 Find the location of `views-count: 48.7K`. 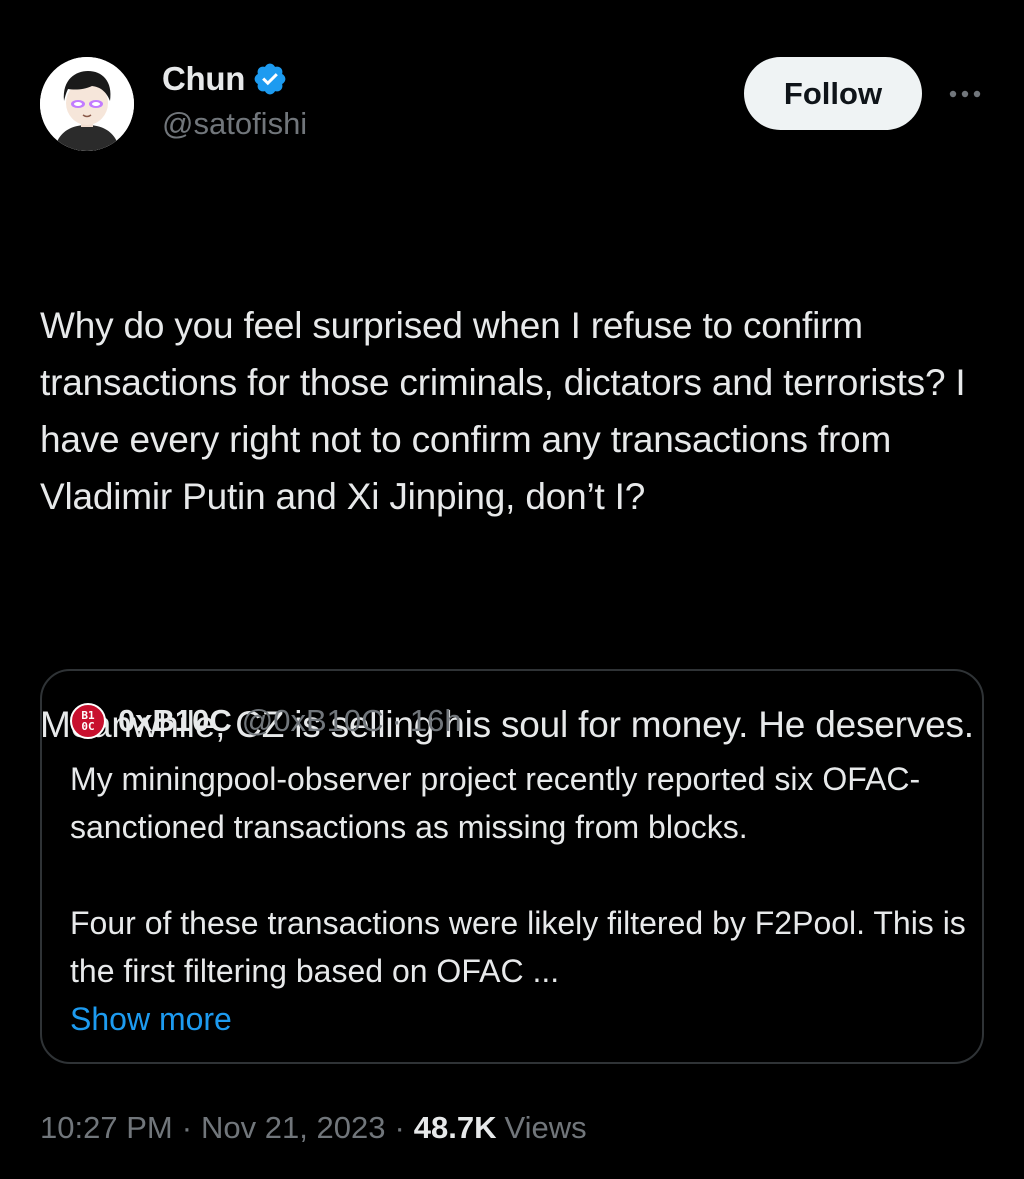

views-count: 48.7K is located at coordinates (455, 1127).